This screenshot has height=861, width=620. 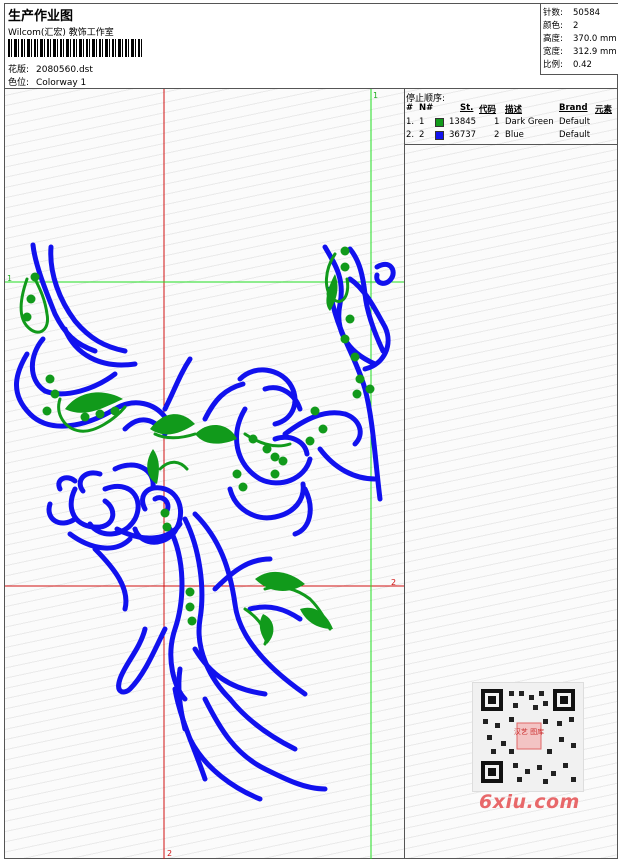 I want to click on qr-code: 汉艺 图库, so click(x=528, y=737).